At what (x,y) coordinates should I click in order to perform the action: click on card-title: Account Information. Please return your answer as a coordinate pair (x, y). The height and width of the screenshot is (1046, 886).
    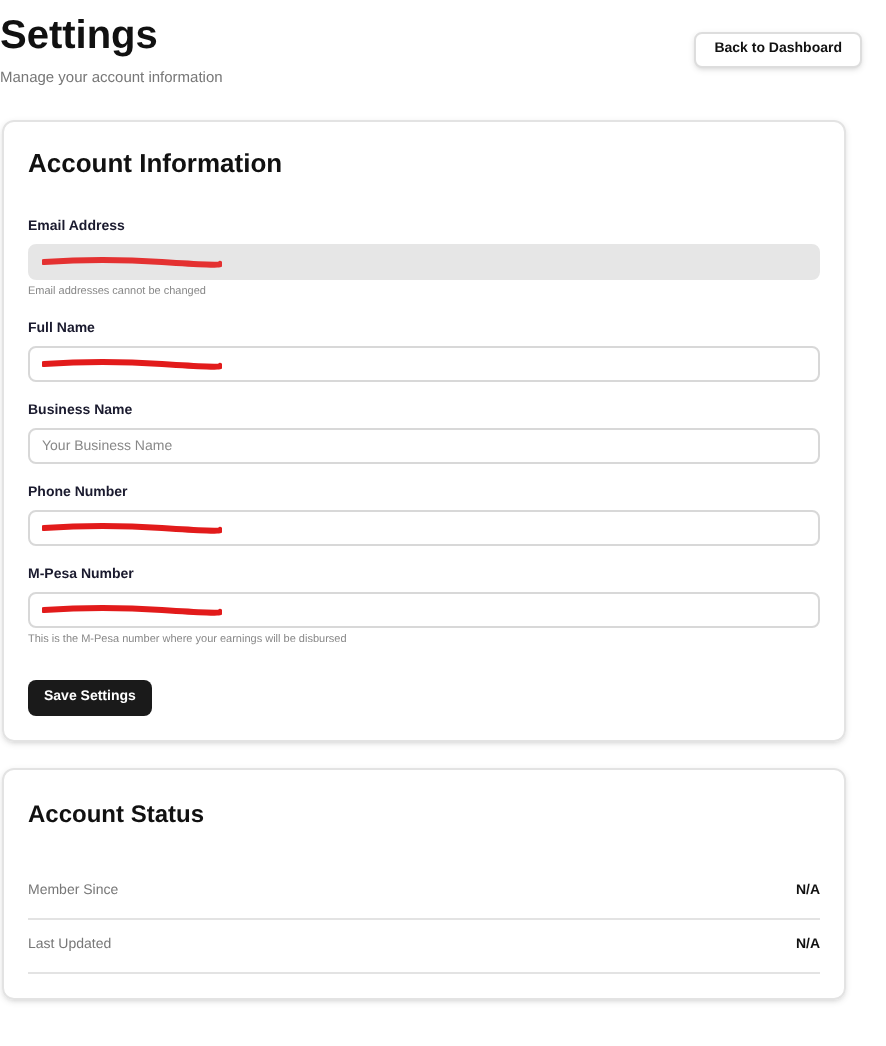
    Looking at the image, I should click on (156, 164).